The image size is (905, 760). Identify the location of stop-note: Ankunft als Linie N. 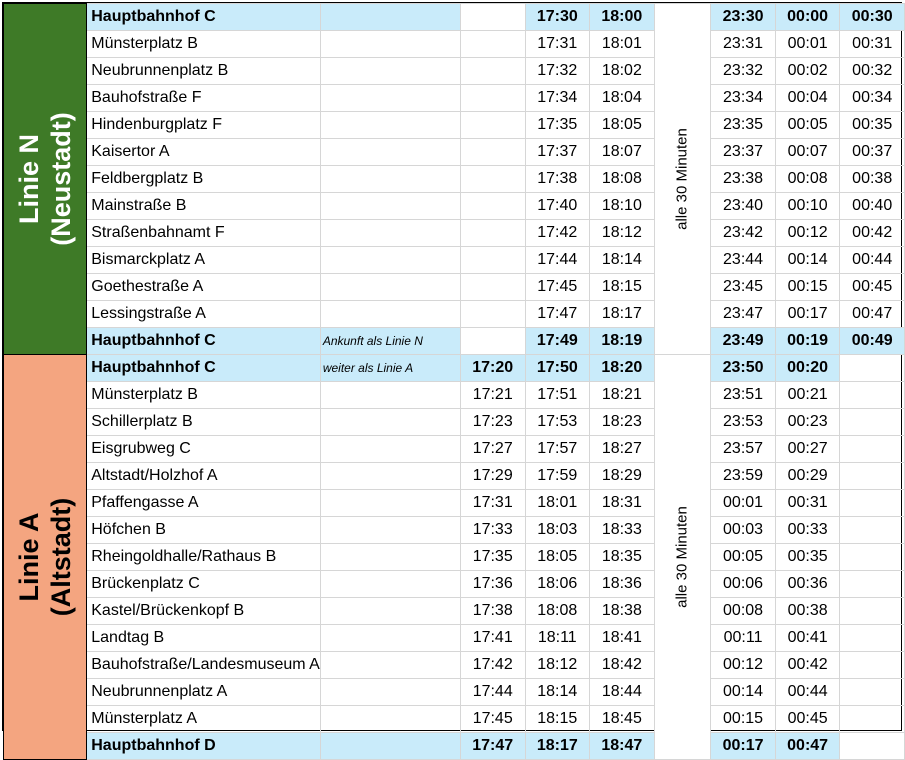
(390, 341).